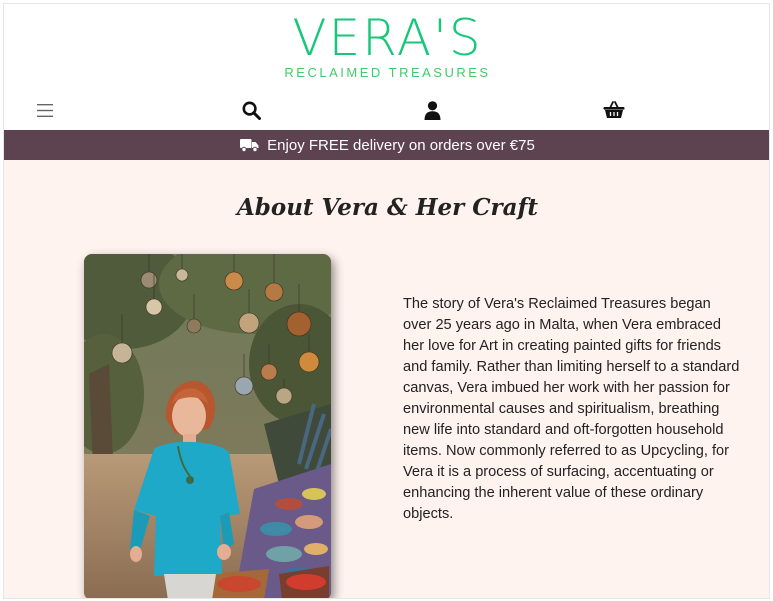 The width and height of the screenshot is (773, 601). I want to click on menu-button, so click(45, 110).